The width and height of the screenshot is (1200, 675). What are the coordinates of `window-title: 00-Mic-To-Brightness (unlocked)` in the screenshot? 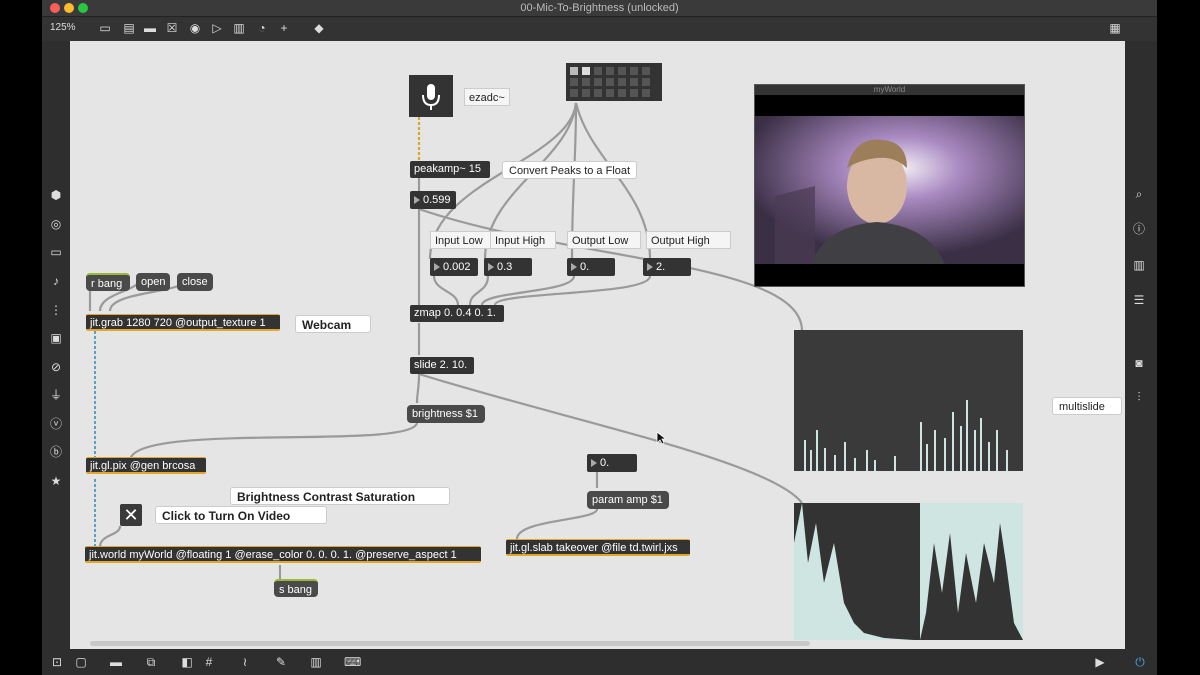 It's located at (599, 8).